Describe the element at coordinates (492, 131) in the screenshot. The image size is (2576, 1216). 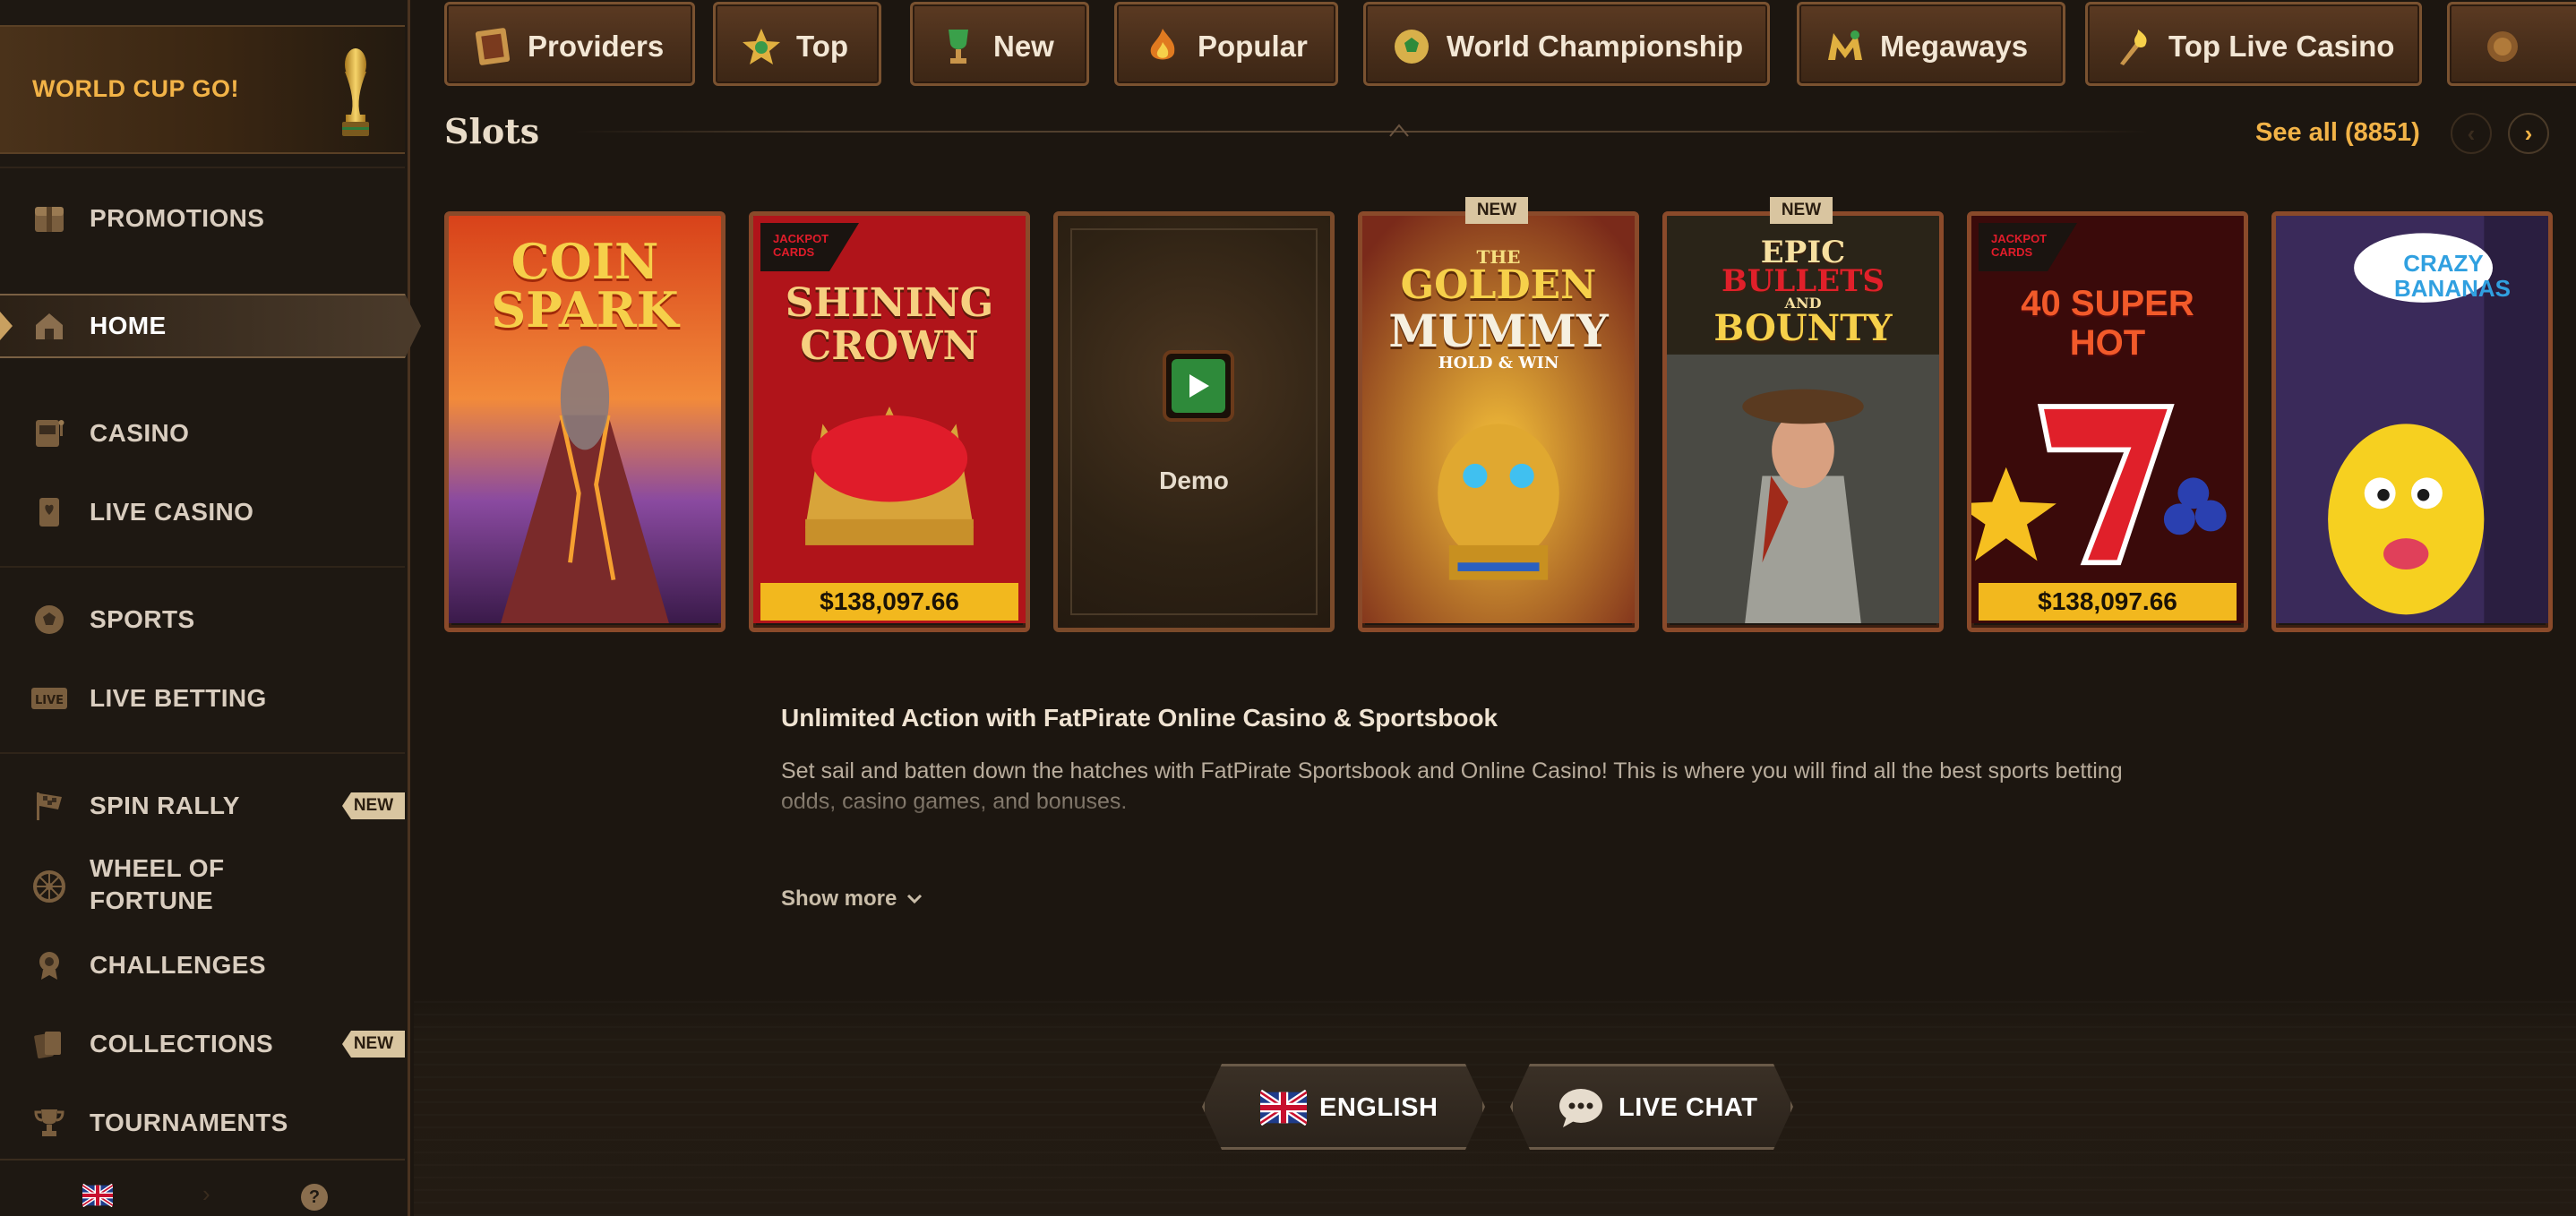
I see `section-title-slots: Slots` at that location.